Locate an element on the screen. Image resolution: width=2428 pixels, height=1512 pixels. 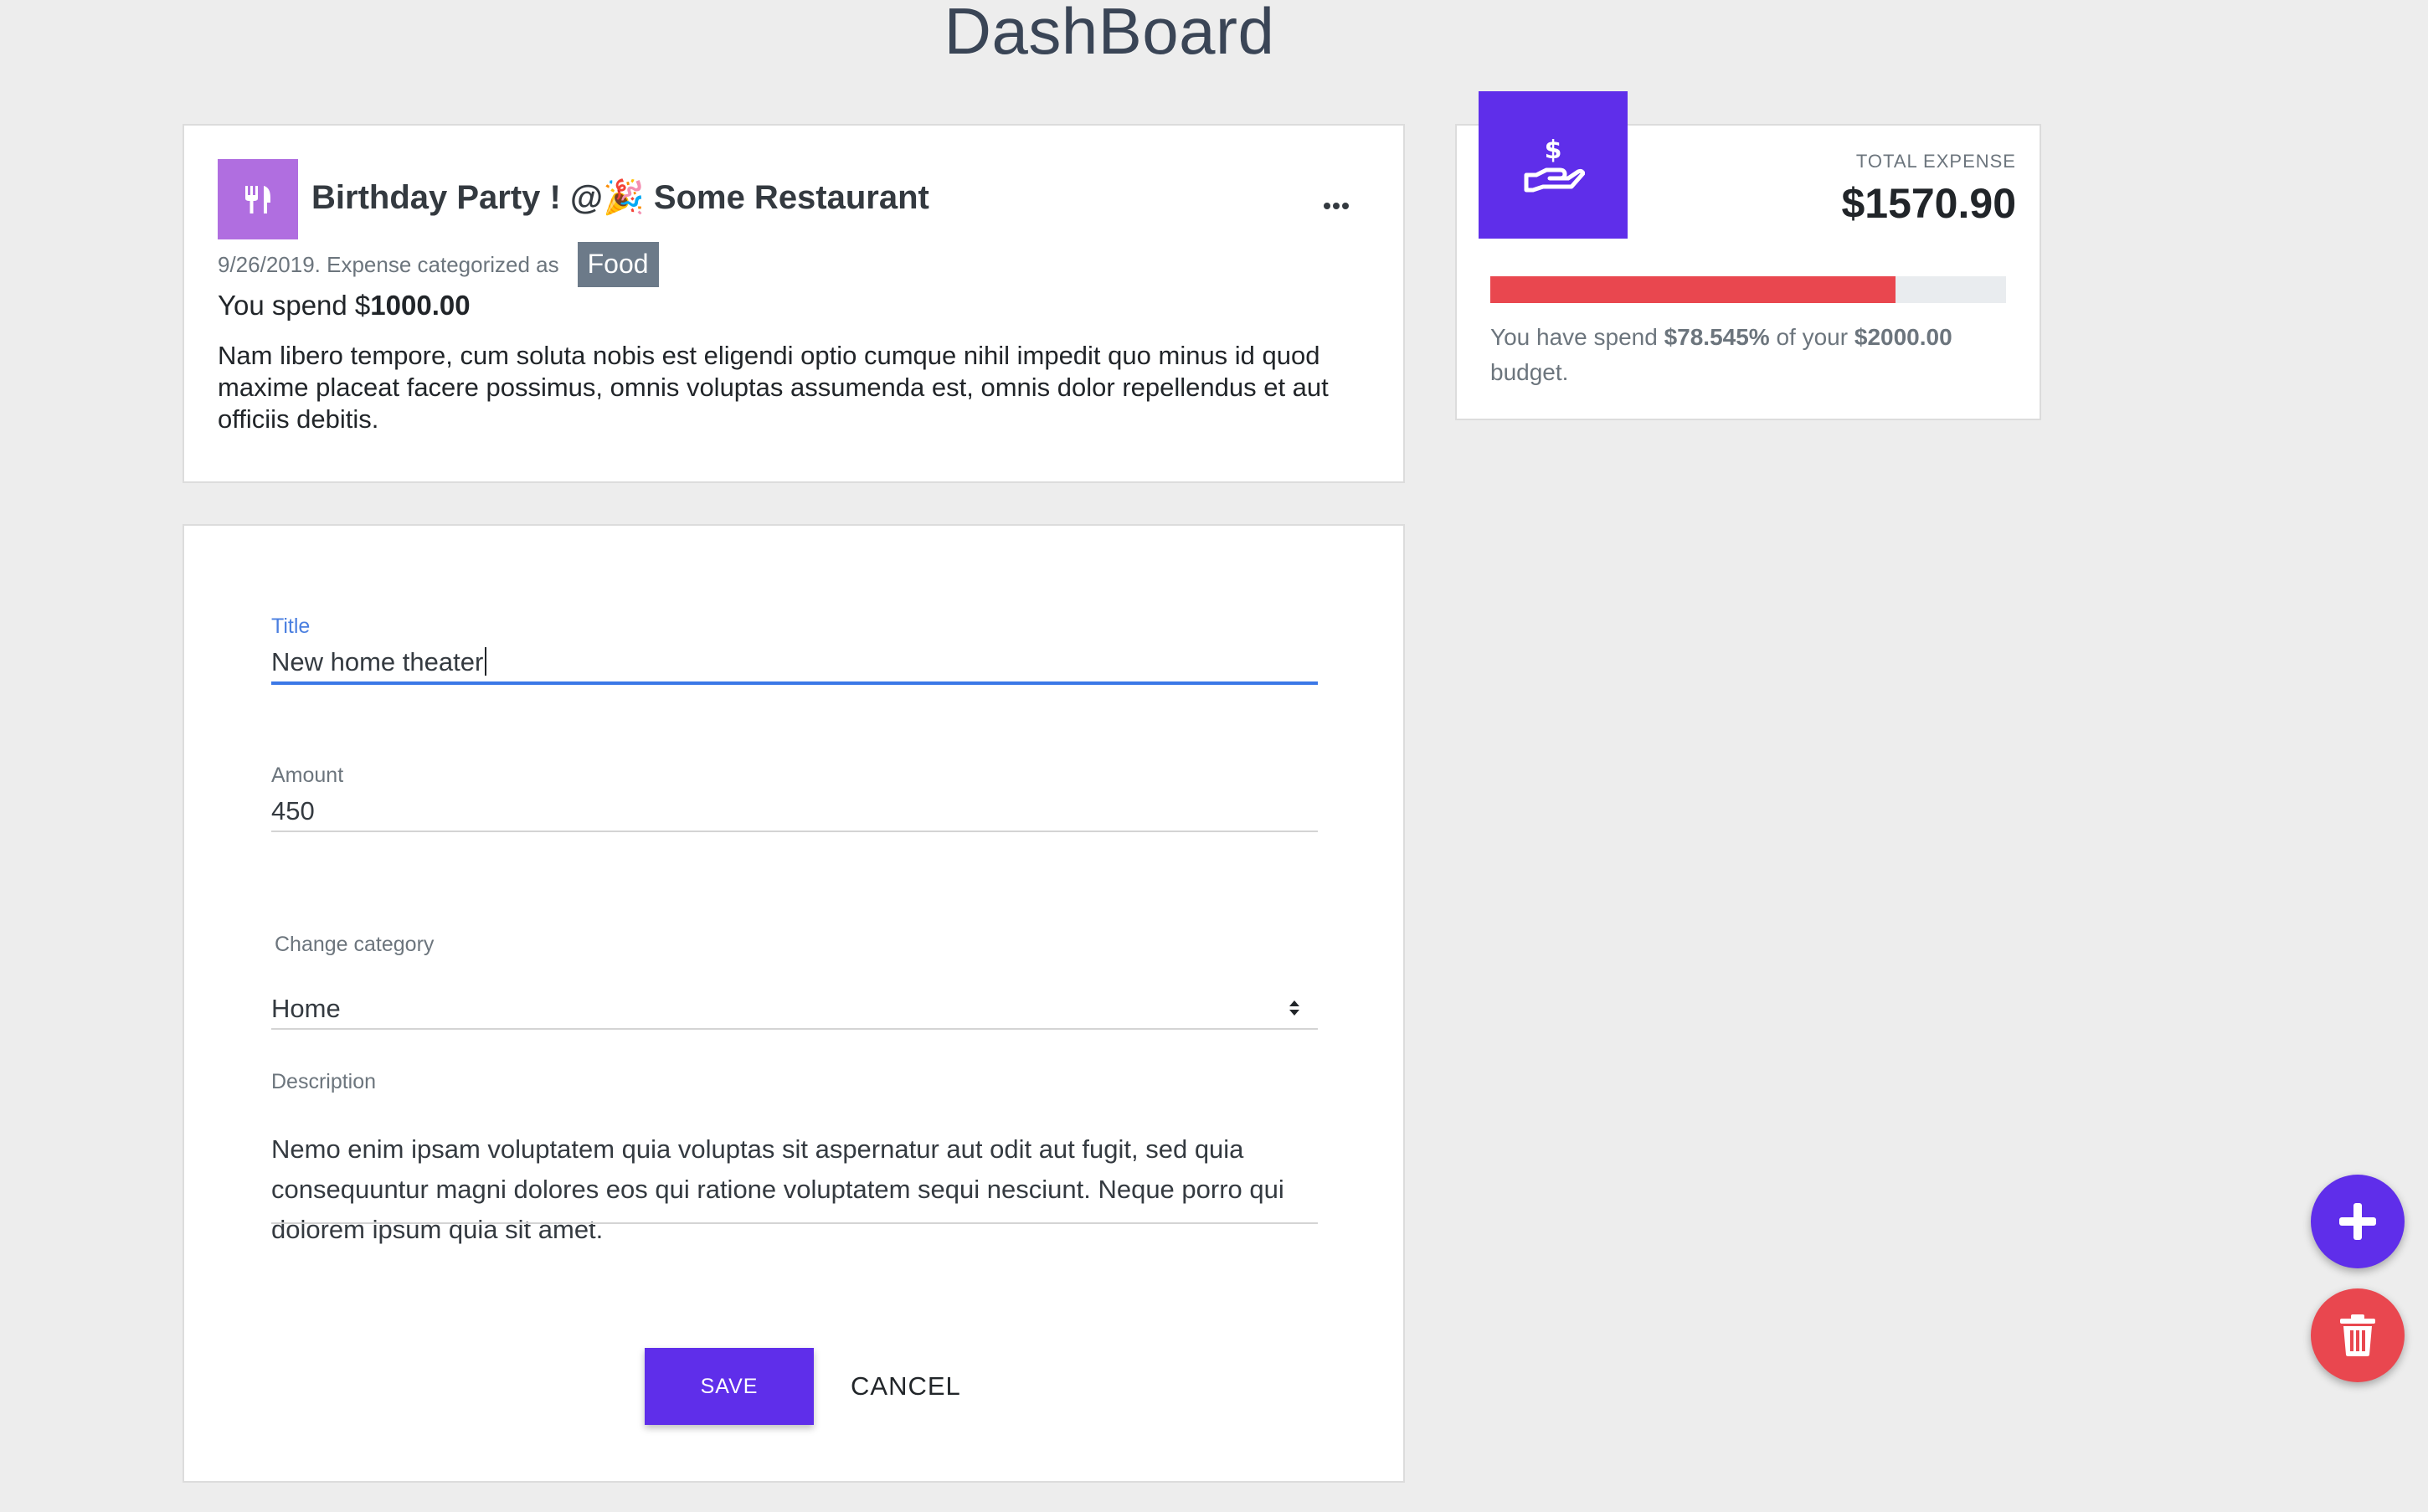
hand-dollar-icon: $ is located at coordinates (1553, 165).